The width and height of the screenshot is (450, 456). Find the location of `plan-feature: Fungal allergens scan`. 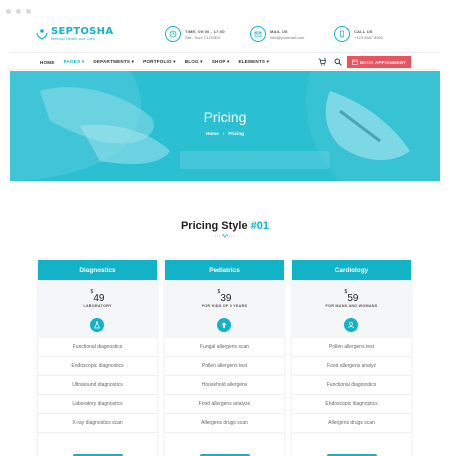

plan-feature: Fungal allergens scan is located at coordinates (224, 347).